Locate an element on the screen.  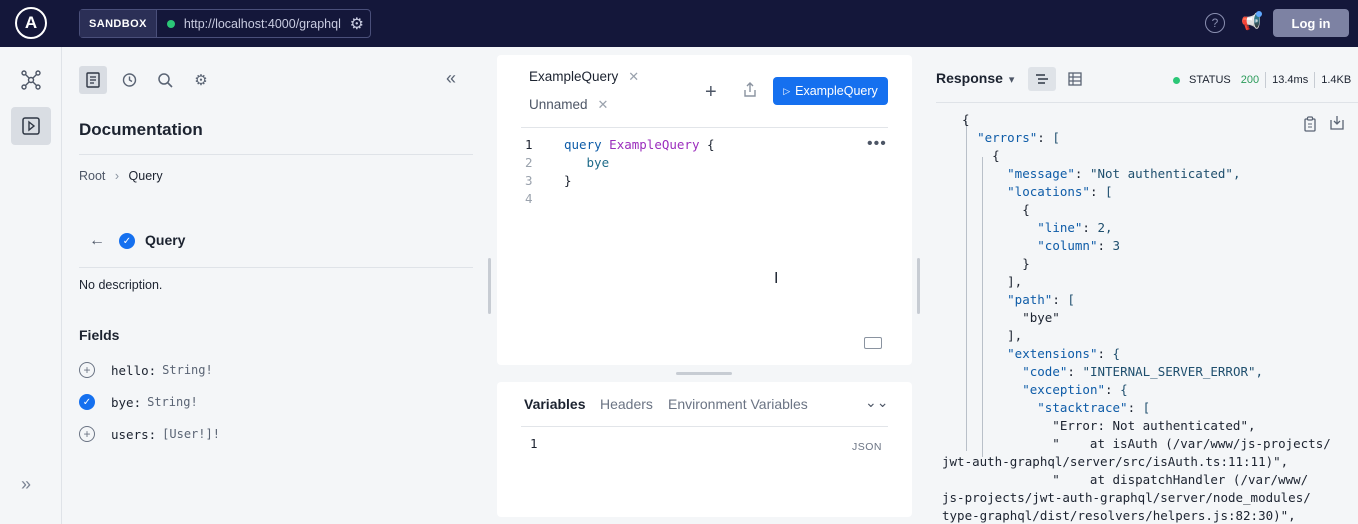
expand-sidebar-icon: » is located at coordinates (26, 484).